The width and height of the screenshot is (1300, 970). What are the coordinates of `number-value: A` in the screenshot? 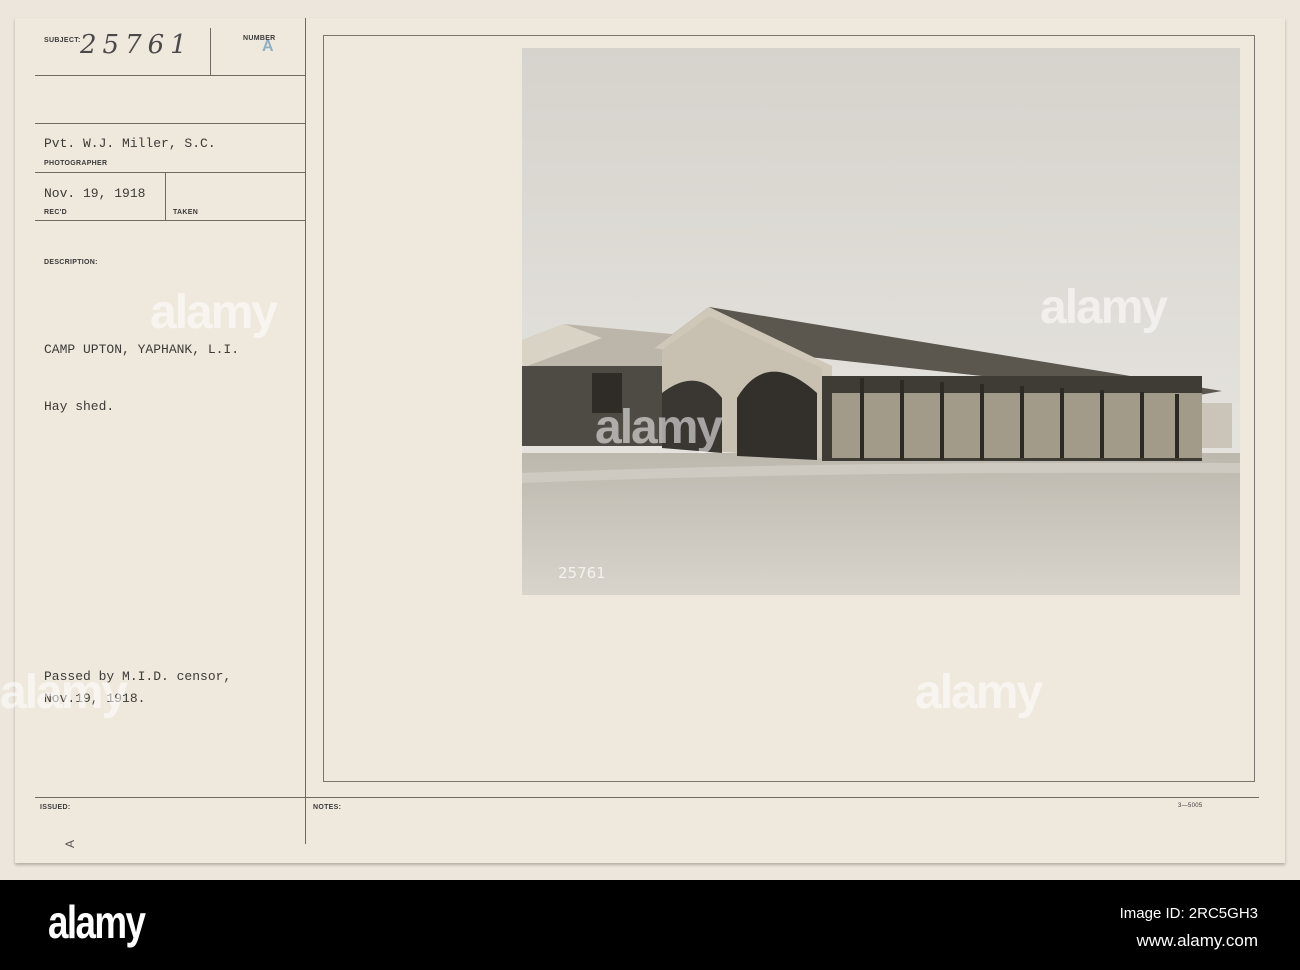 It's located at (268, 46).